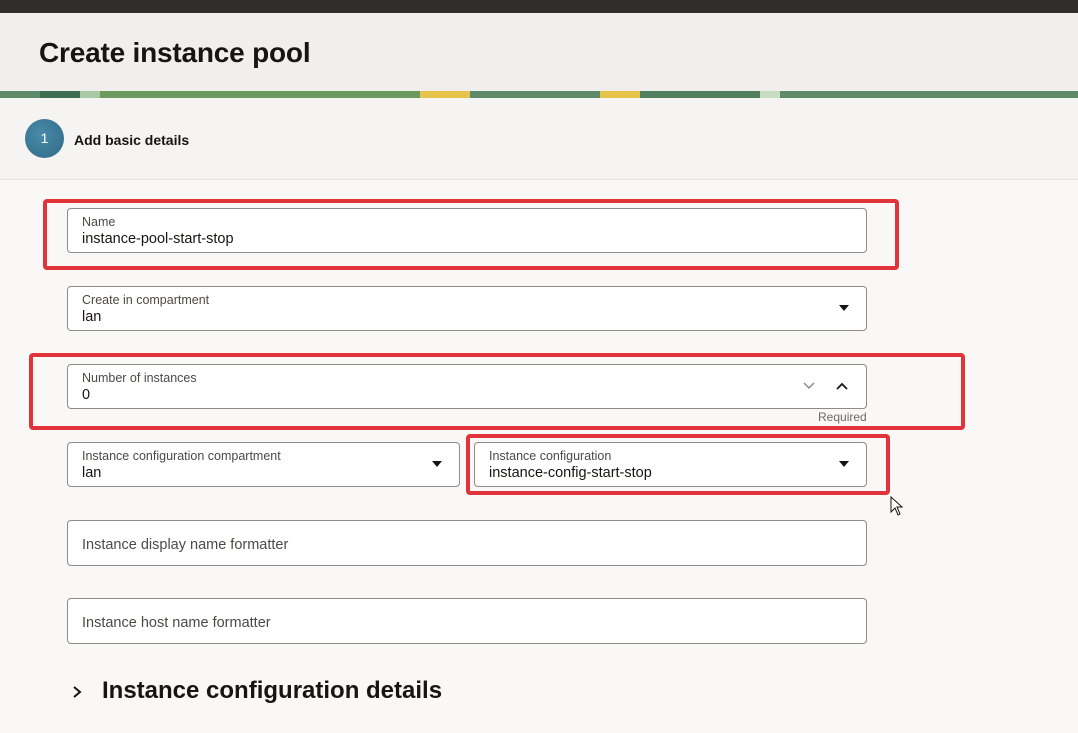  What do you see at coordinates (272, 691) in the screenshot?
I see `section-title: Instance configuration details` at bounding box center [272, 691].